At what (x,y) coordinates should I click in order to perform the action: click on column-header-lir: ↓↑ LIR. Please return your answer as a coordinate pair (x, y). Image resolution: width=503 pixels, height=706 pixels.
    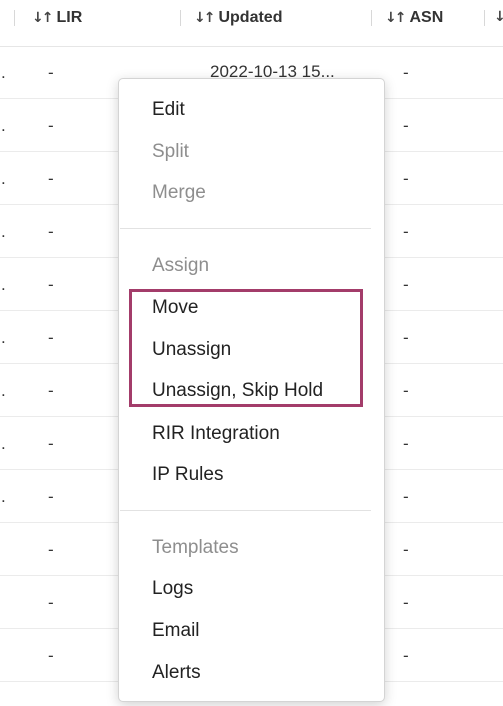
    Looking at the image, I should click on (57, 18).